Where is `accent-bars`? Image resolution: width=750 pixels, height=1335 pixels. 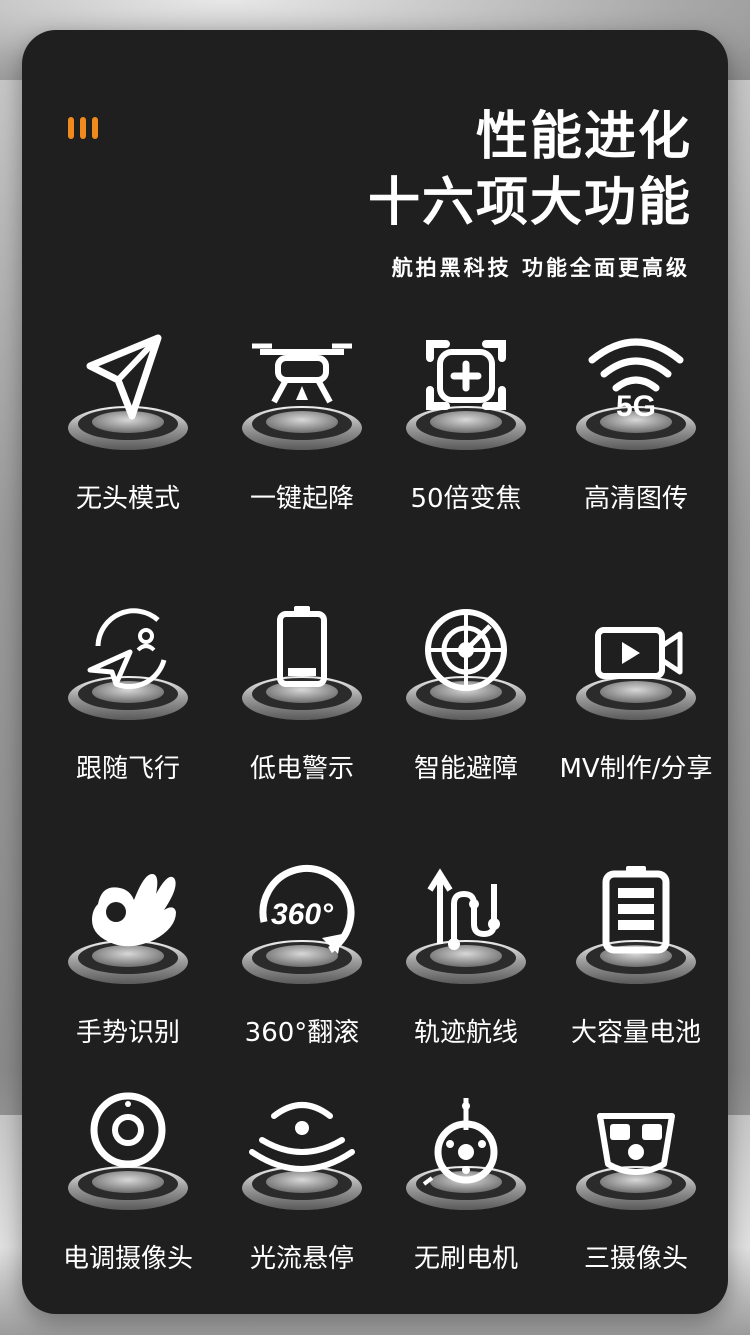 accent-bars is located at coordinates (83, 128).